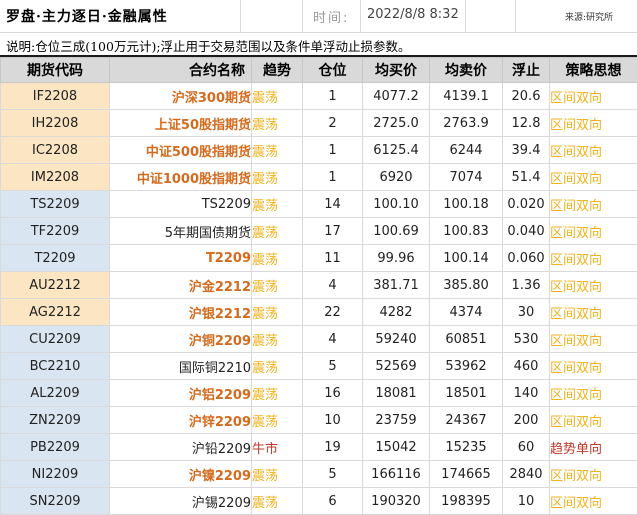  Describe the element at coordinates (396, 312) in the screenshot. I see `cell-avg-buy: 4282` at that location.